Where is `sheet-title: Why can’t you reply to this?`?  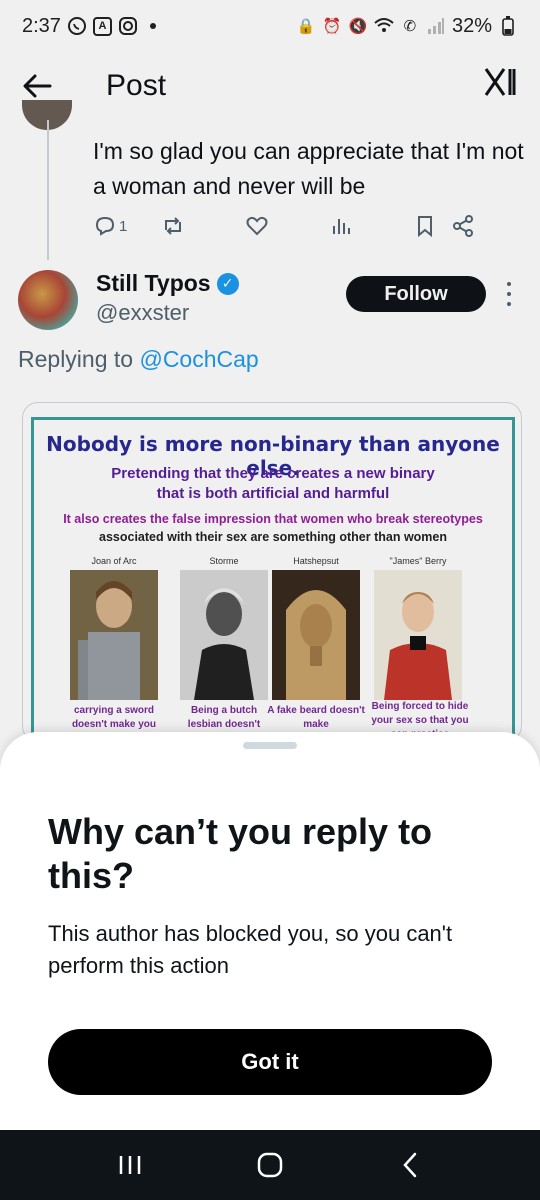 sheet-title: Why can’t you reply to this? is located at coordinates (240, 853).